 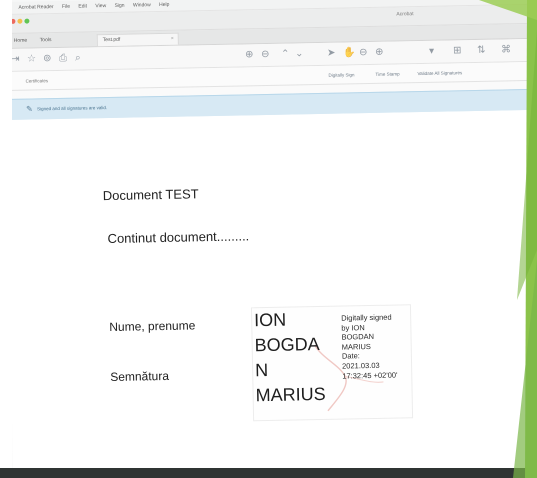 What do you see at coordinates (297, 358) in the screenshot?
I see `signer-name-block: ION BOGDA N MARIUS` at bounding box center [297, 358].